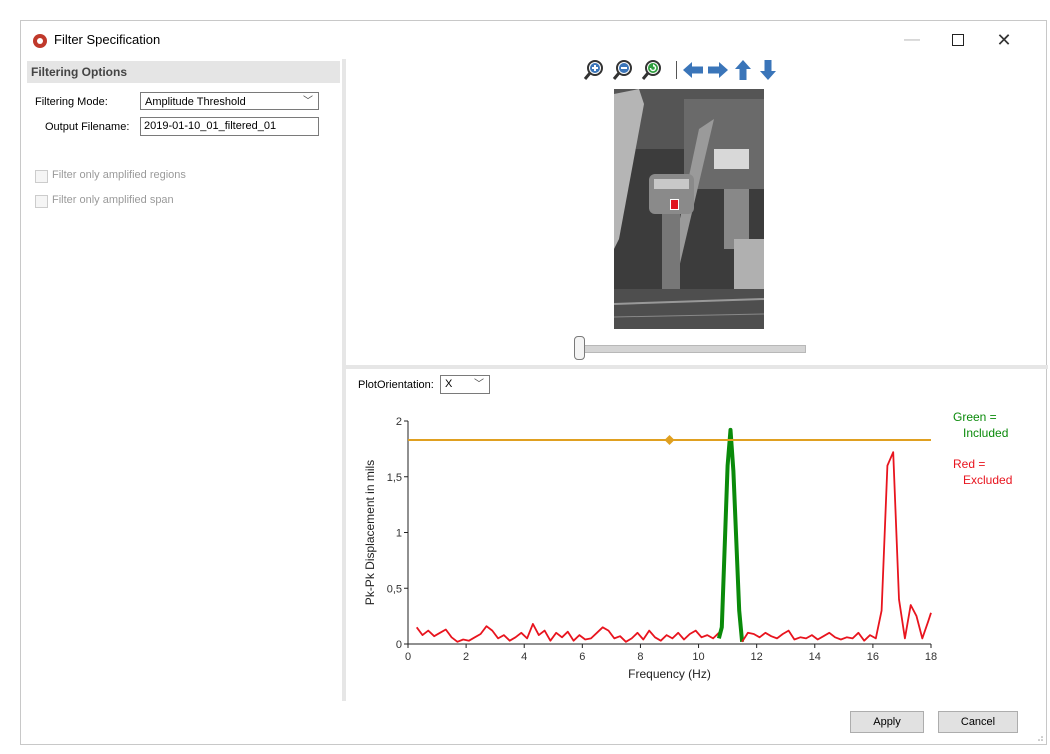 The width and height of the screenshot is (1050, 754). I want to click on arrow-left-icon, so click(693, 70).